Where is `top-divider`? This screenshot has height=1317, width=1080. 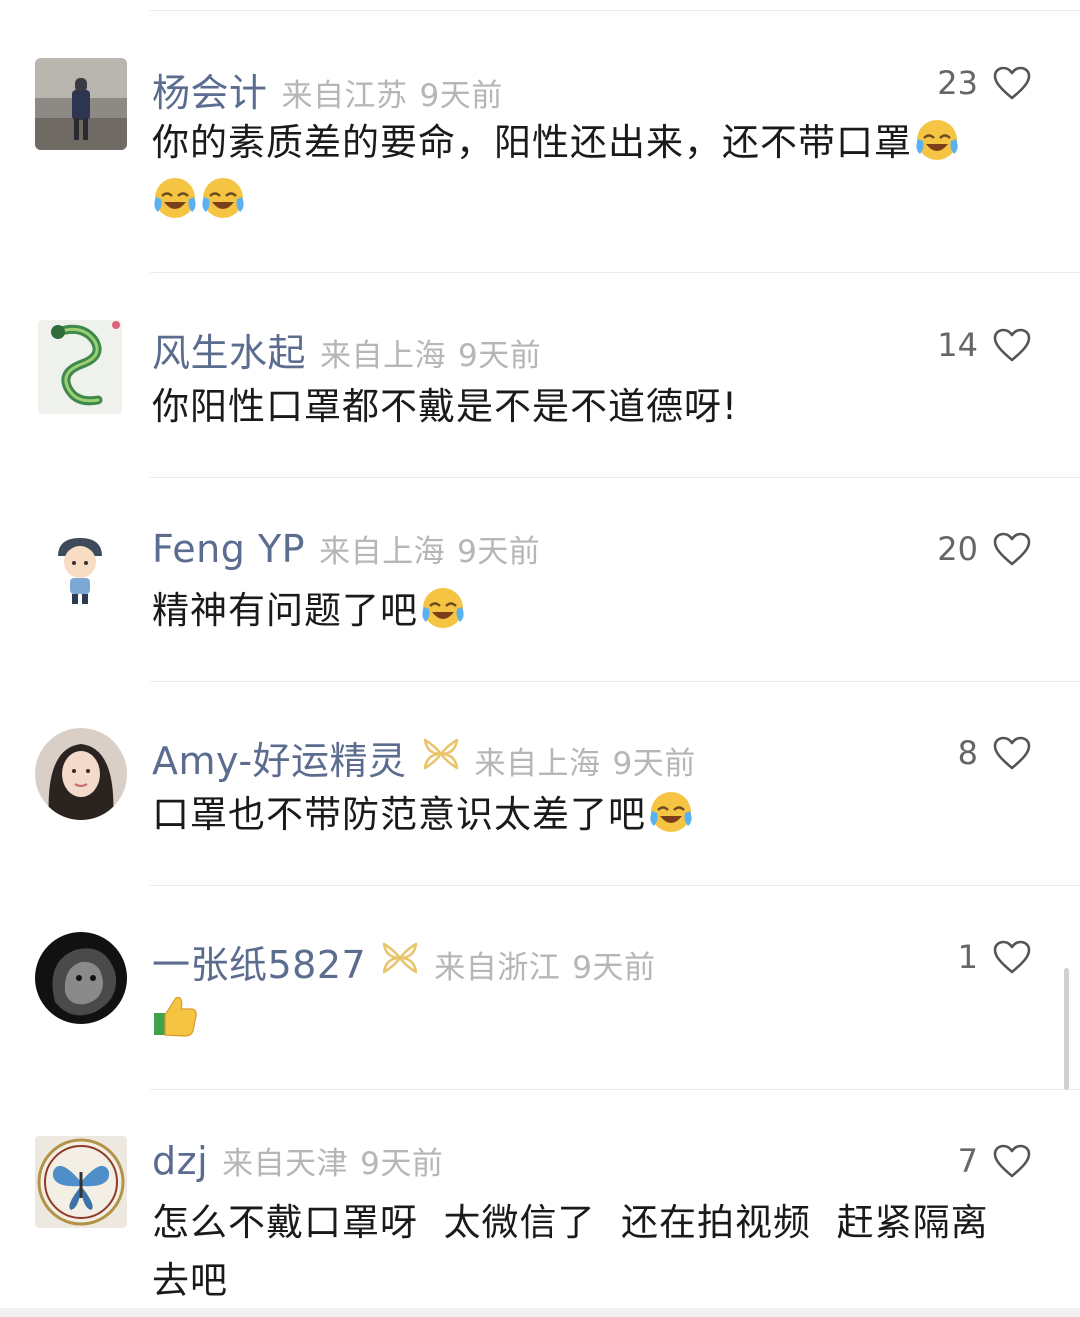
top-divider is located at coordinates (615, 10).